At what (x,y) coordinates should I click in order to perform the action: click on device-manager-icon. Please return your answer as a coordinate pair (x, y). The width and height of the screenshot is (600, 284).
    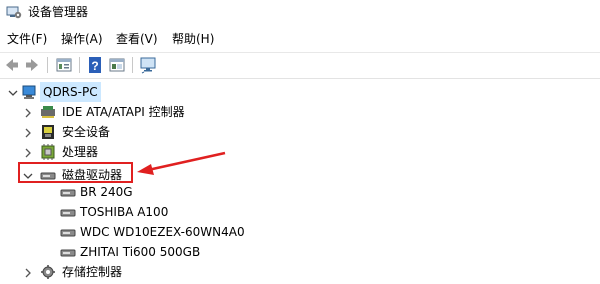
    Looking at the image, I should click on (14, 12).